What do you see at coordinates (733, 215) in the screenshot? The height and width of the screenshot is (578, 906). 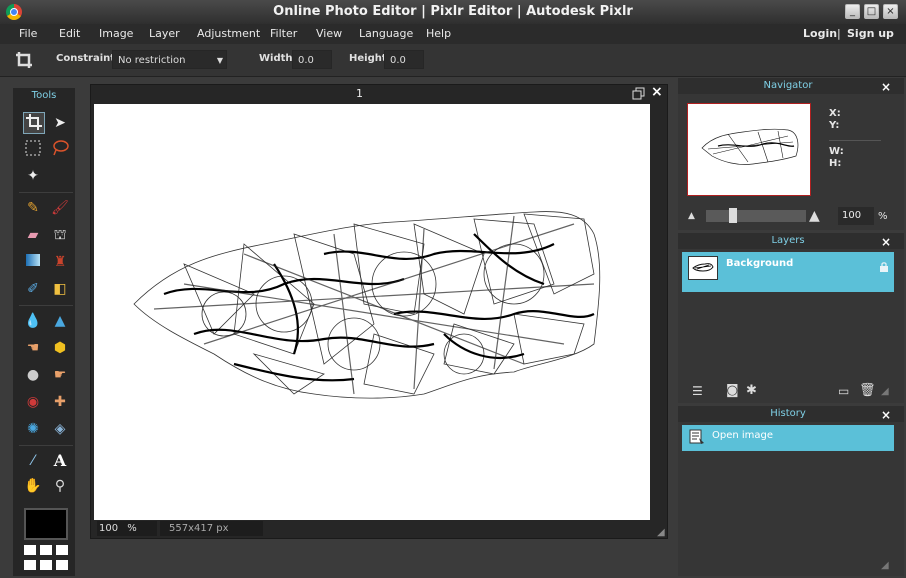 I see `zoom-slider-handle` at bounding box center [733, 215].